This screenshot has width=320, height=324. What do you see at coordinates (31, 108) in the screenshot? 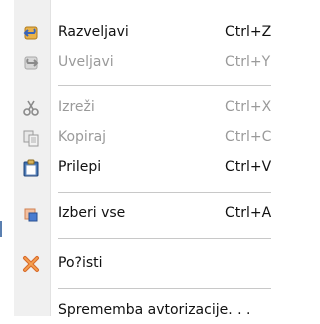
I see `cut-icon` at bounding box center [31, 108].